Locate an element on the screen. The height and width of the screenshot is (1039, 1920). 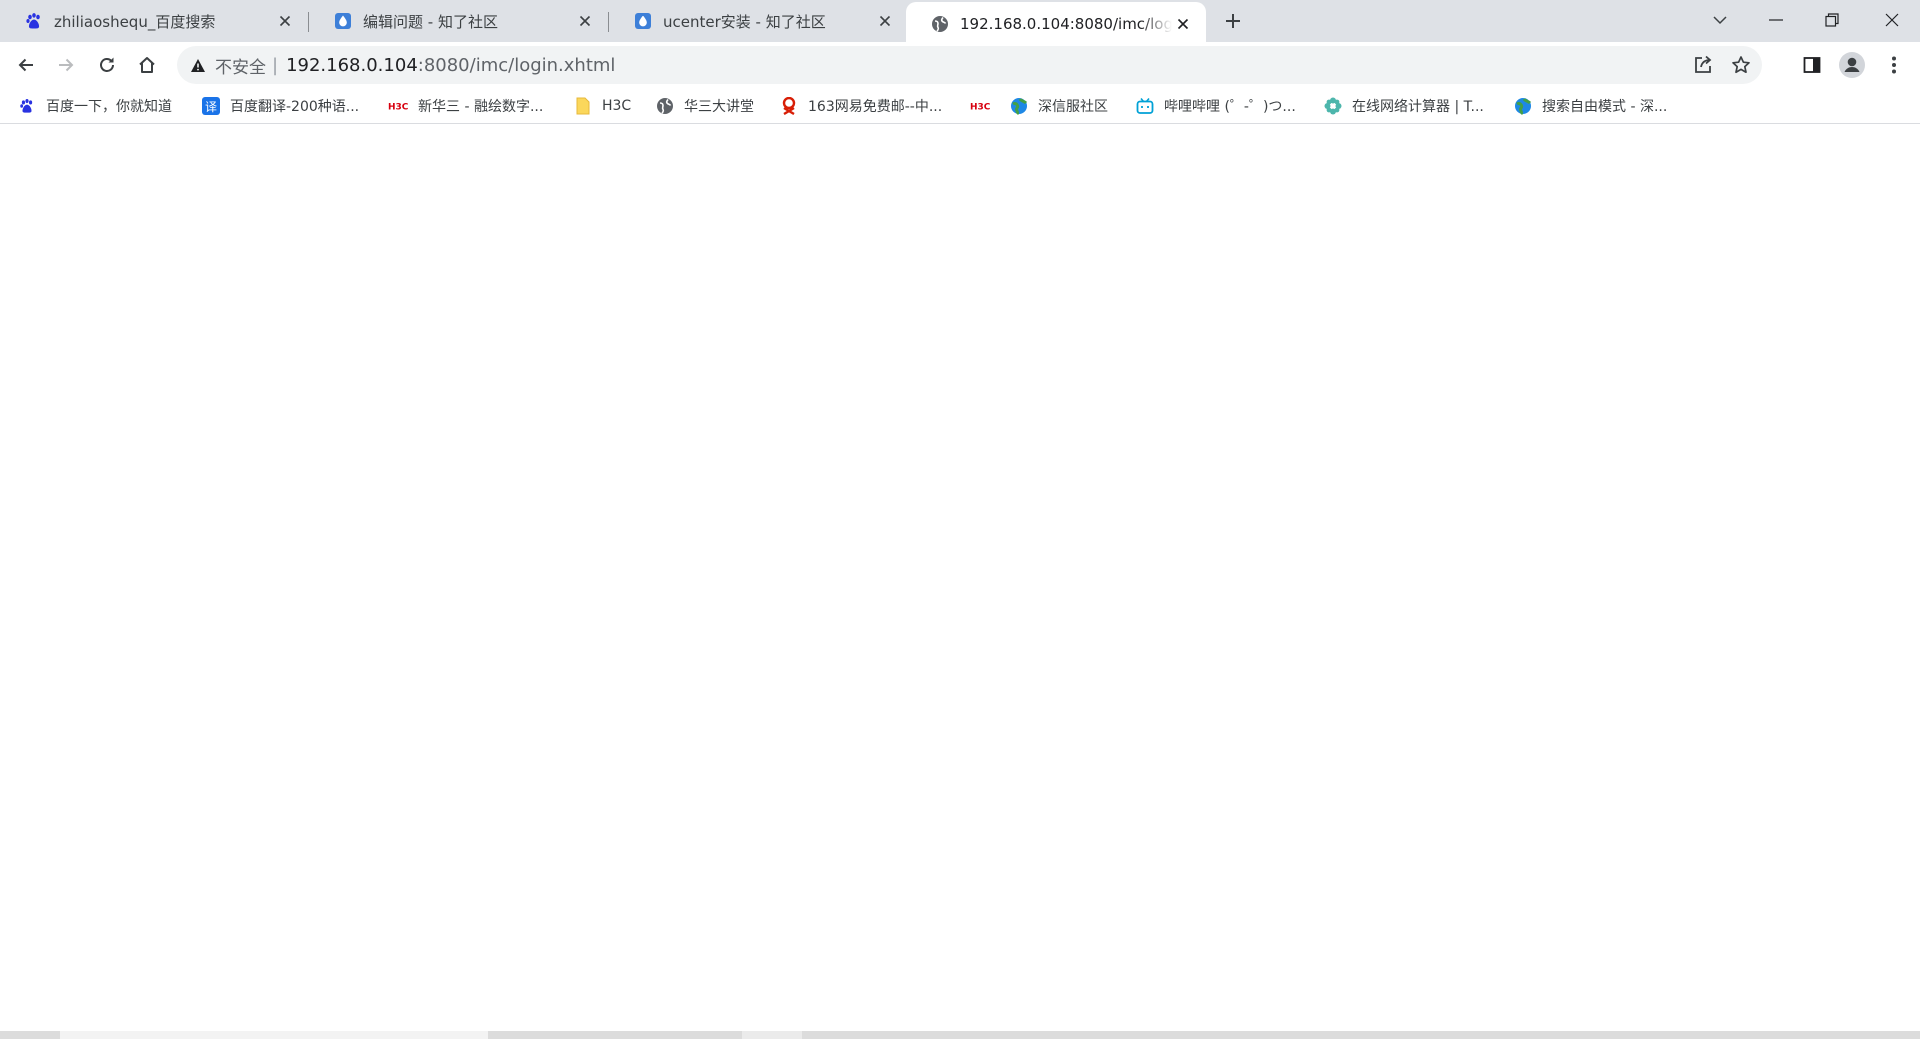
window-close-button is located at coordinates (1892, 20).